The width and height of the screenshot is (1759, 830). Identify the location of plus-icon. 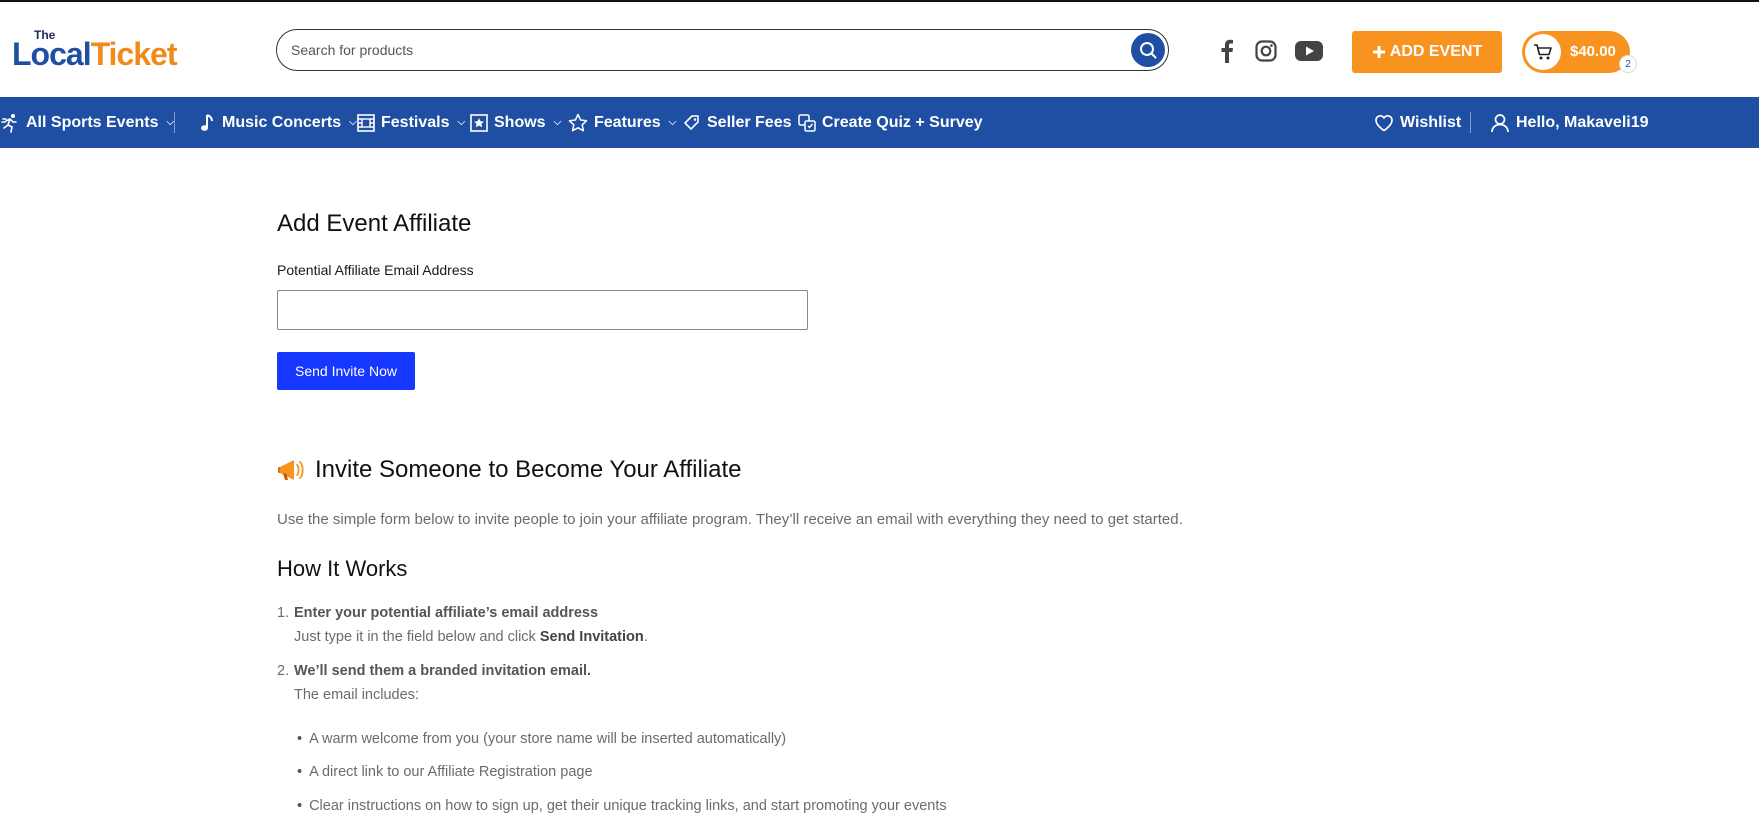
(1378, 52).